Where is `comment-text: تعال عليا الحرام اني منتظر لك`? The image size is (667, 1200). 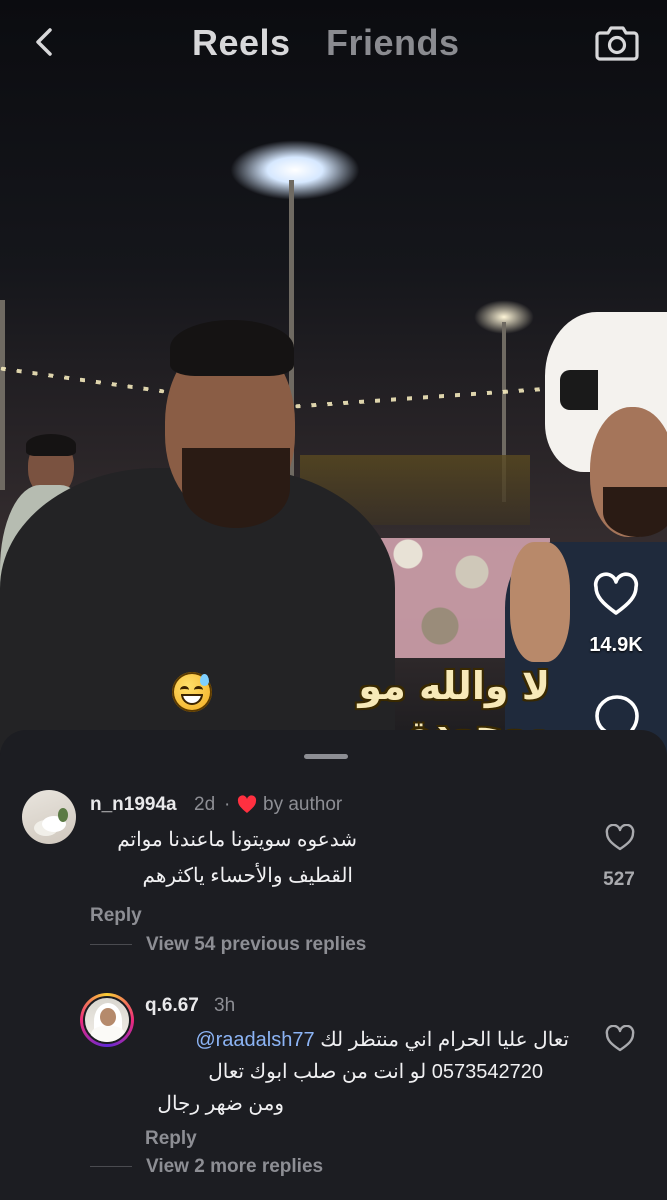 comment-text: تعال عليا الحرام اني منتظر لك is located at coordinates (444, 1040).